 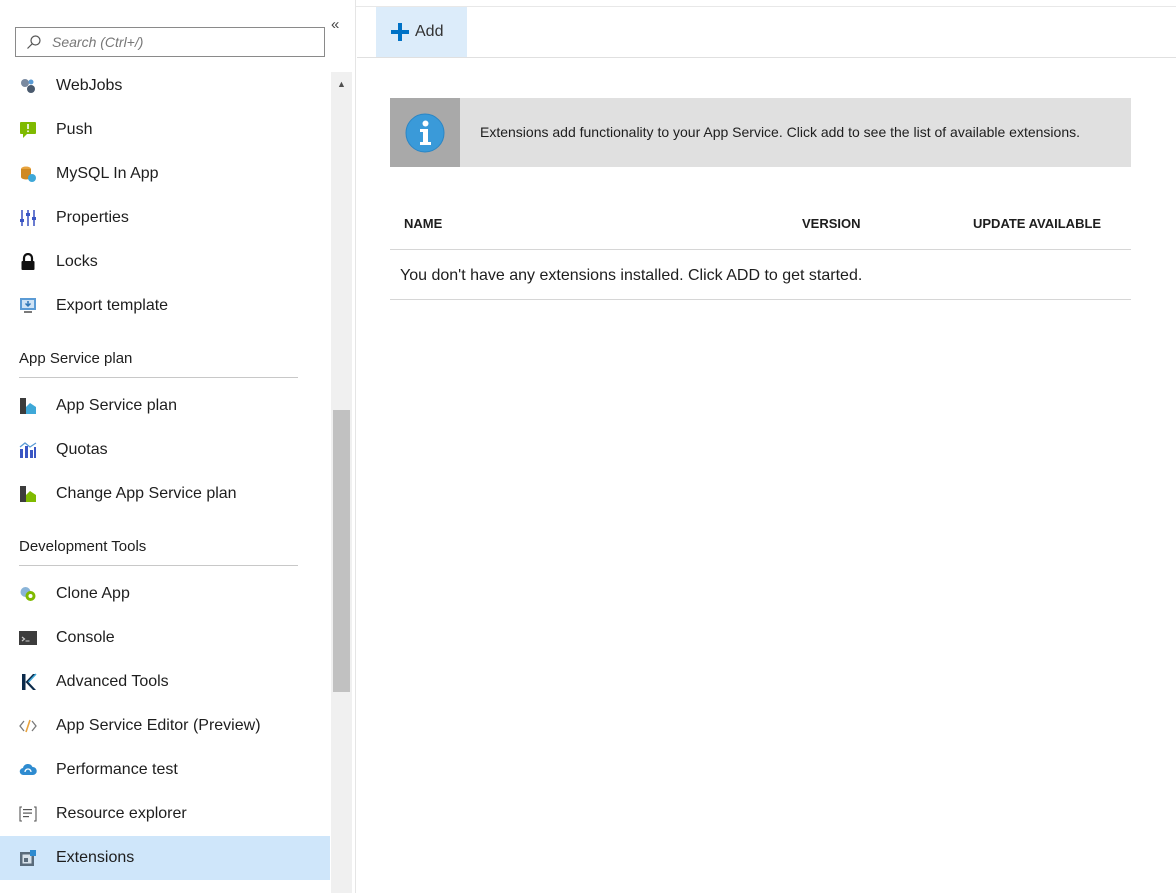 What do you see at coordinates (400, 32) in the screenshot?
I see `plus-icon` at bounding box center [400, 32].